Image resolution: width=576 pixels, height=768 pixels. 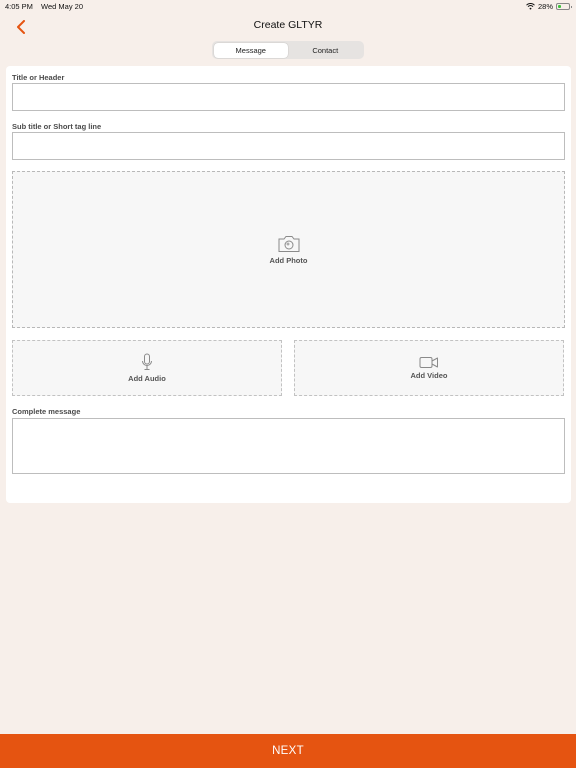 What do you see at coordinates (57, 126) in the screenshot?
I see `subtitle-label: Sub title or Short tag line` at bounding box center [57, 126].